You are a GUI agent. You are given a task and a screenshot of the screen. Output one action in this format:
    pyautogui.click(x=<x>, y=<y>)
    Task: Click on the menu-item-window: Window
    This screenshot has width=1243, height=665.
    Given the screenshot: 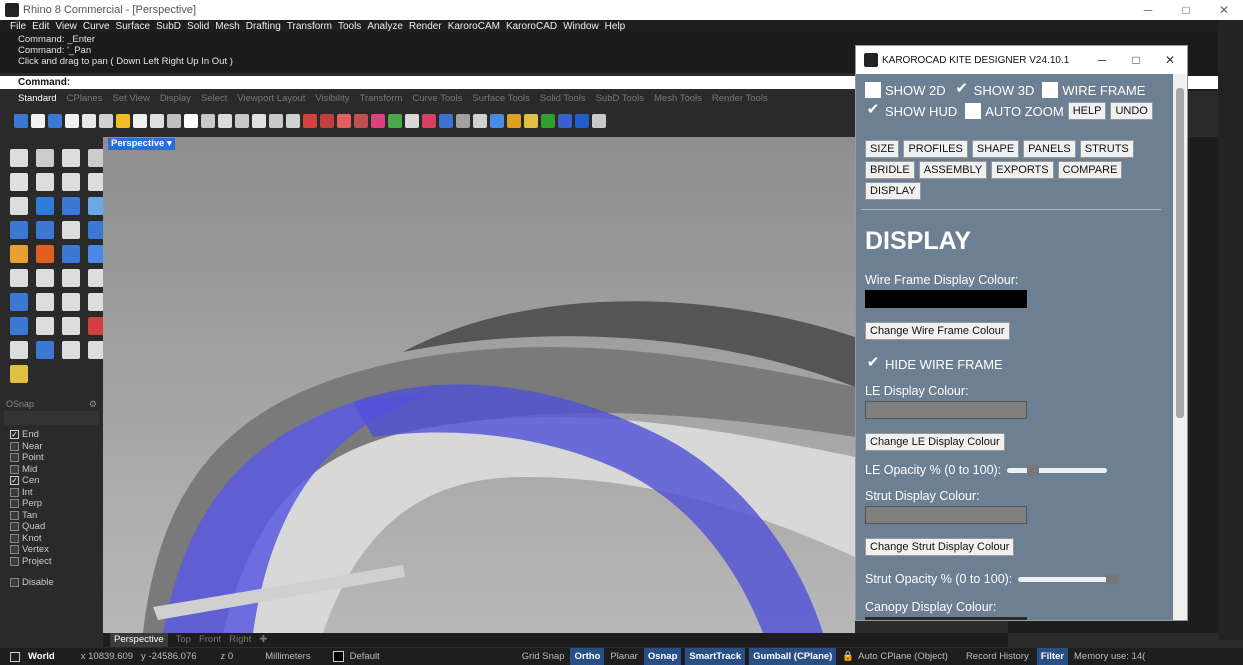 What is the action you would take?
    pyautogui.click(x=581, y=26)
    